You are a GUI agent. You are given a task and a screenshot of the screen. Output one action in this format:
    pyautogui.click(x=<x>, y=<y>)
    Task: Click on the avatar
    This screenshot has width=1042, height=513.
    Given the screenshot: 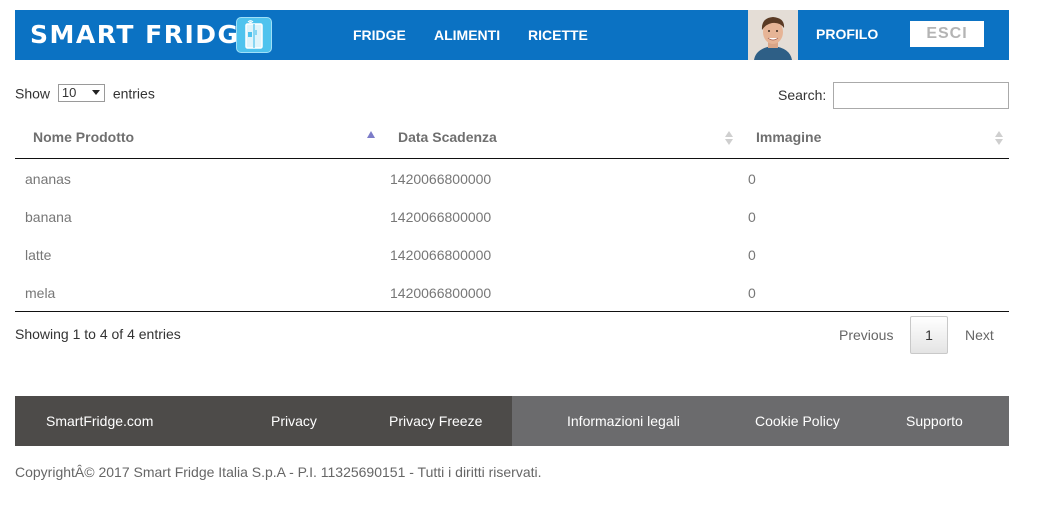 What is the action you would take?
    pyautogui.click(x=773, y=35)
    